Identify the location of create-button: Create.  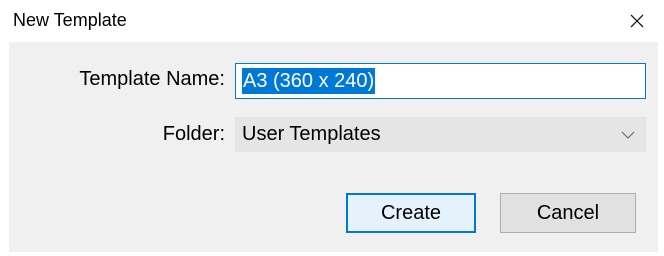
(411, 213).